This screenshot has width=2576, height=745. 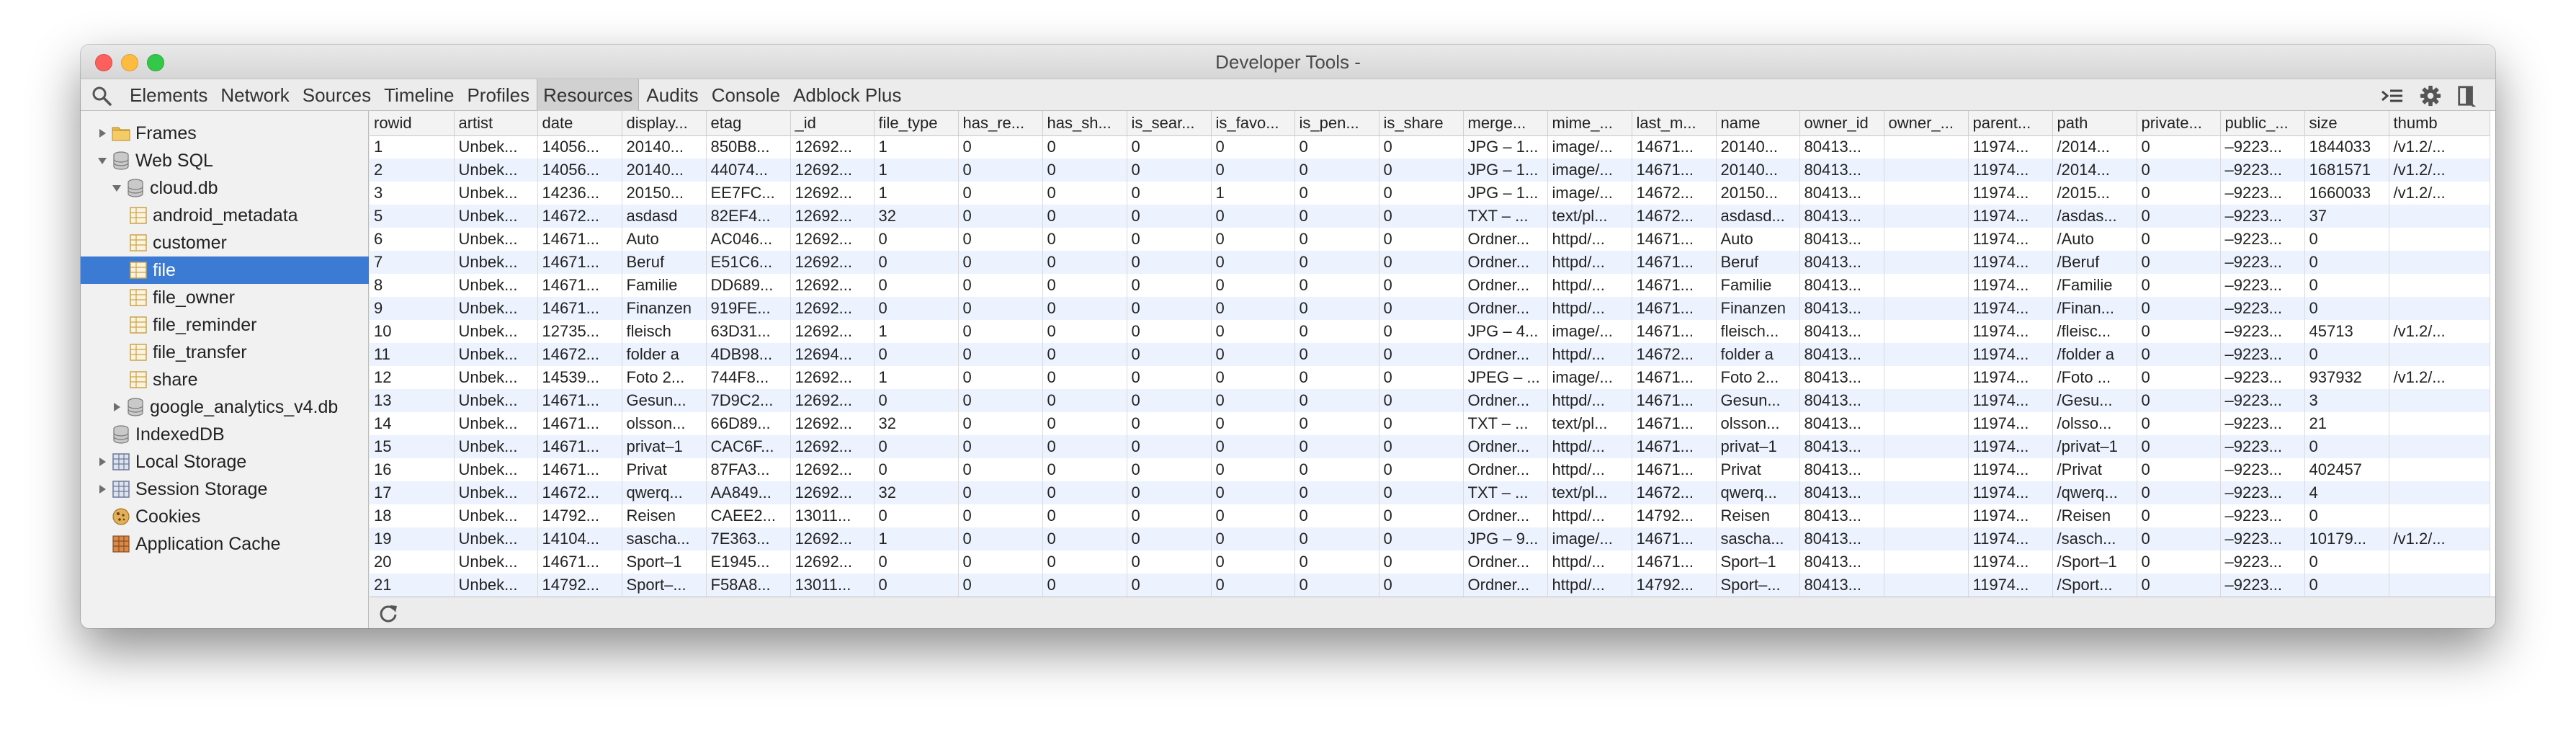 What do you see at coordinates (225, 133) in the screenshot?
I see `sidebar-item-frames: Frames` at bounding box center [225, 133].